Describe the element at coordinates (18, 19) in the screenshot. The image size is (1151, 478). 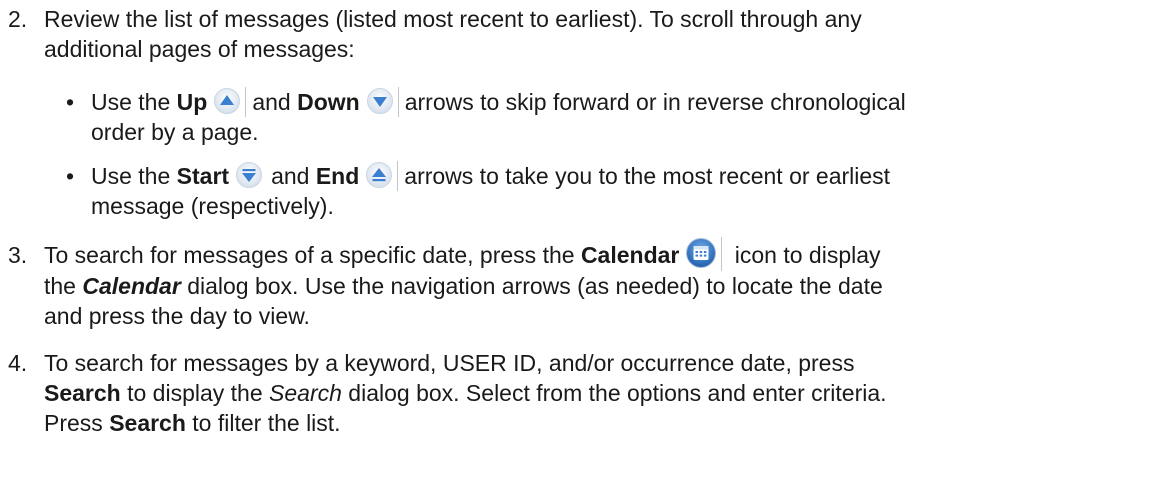
I see `step-number: 2.` at that location.